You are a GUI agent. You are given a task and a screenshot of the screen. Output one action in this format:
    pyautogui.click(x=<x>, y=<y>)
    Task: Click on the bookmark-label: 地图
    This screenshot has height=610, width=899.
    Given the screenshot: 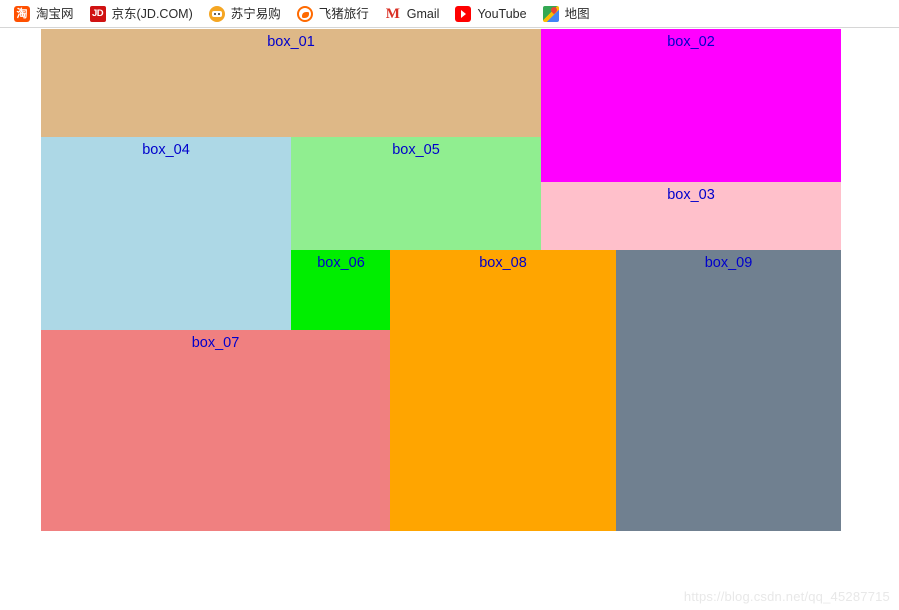 What is the action you would take?
    pyautogui.click(x=577, y=13)
    